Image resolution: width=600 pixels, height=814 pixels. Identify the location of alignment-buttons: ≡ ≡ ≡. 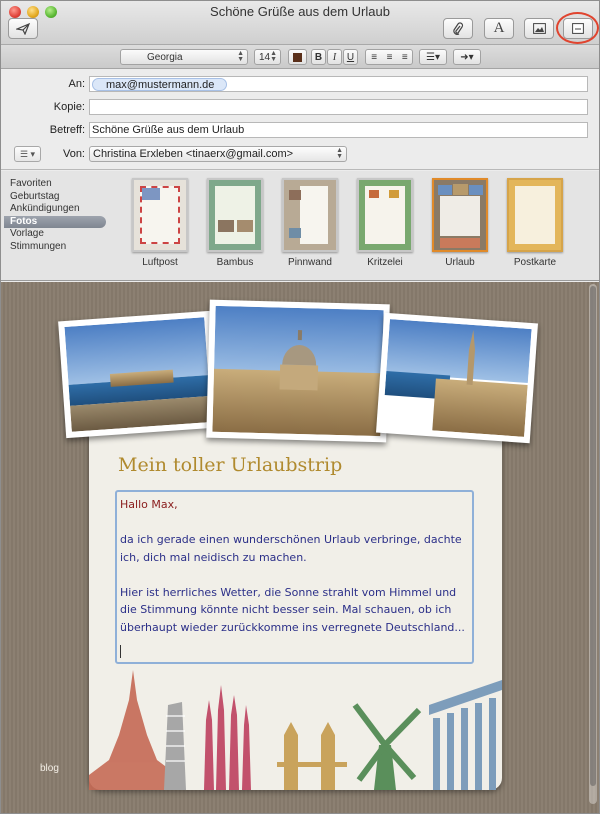
(389, 57).